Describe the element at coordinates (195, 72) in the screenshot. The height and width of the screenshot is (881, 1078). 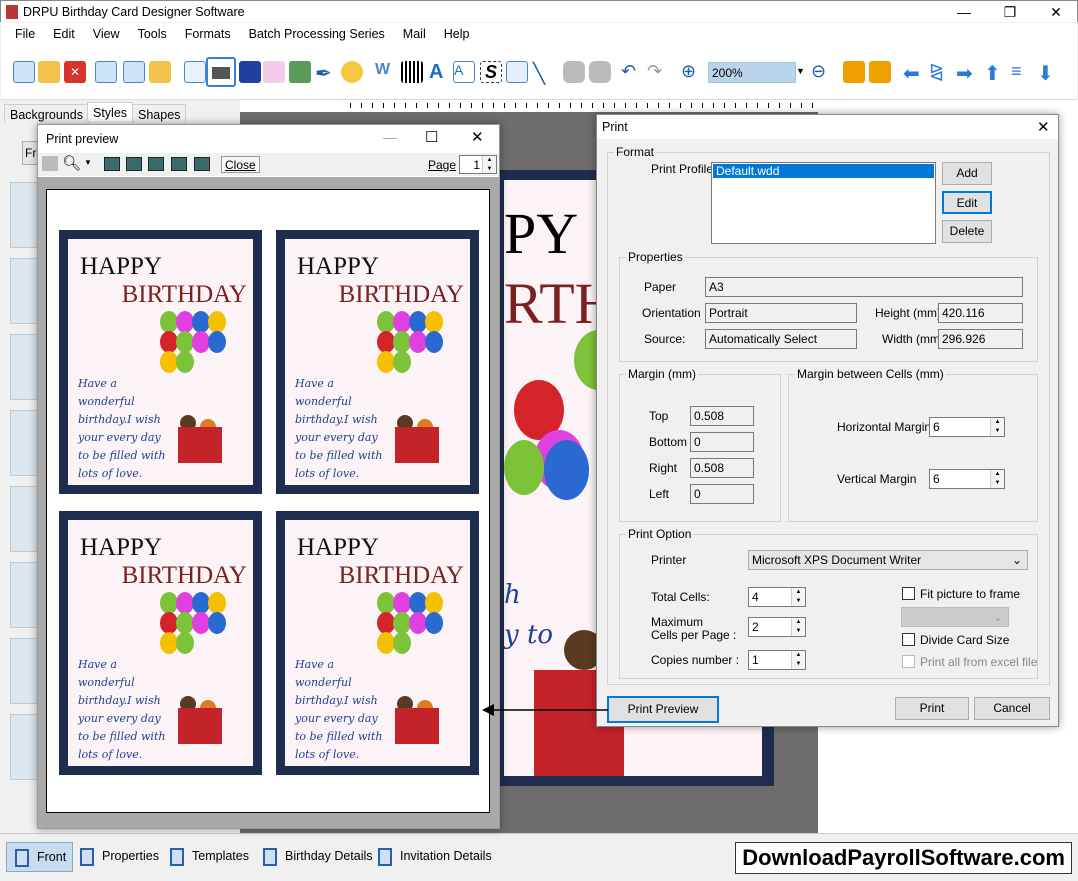
I see `page-setup-icon` at that location.